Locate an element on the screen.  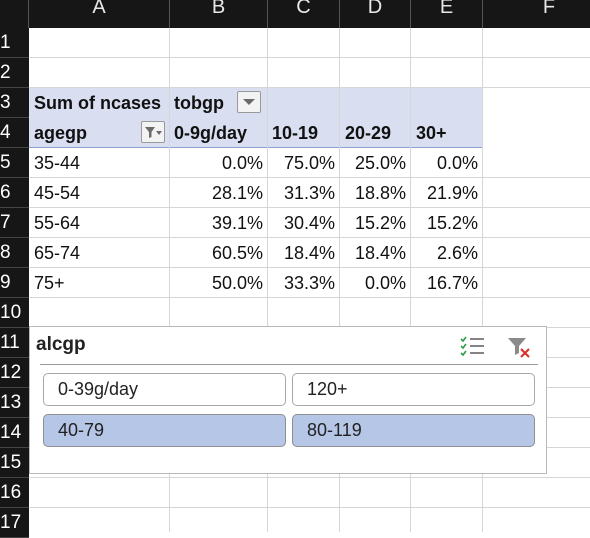
row-header-6: 6 is located at coordinates (14, 193).